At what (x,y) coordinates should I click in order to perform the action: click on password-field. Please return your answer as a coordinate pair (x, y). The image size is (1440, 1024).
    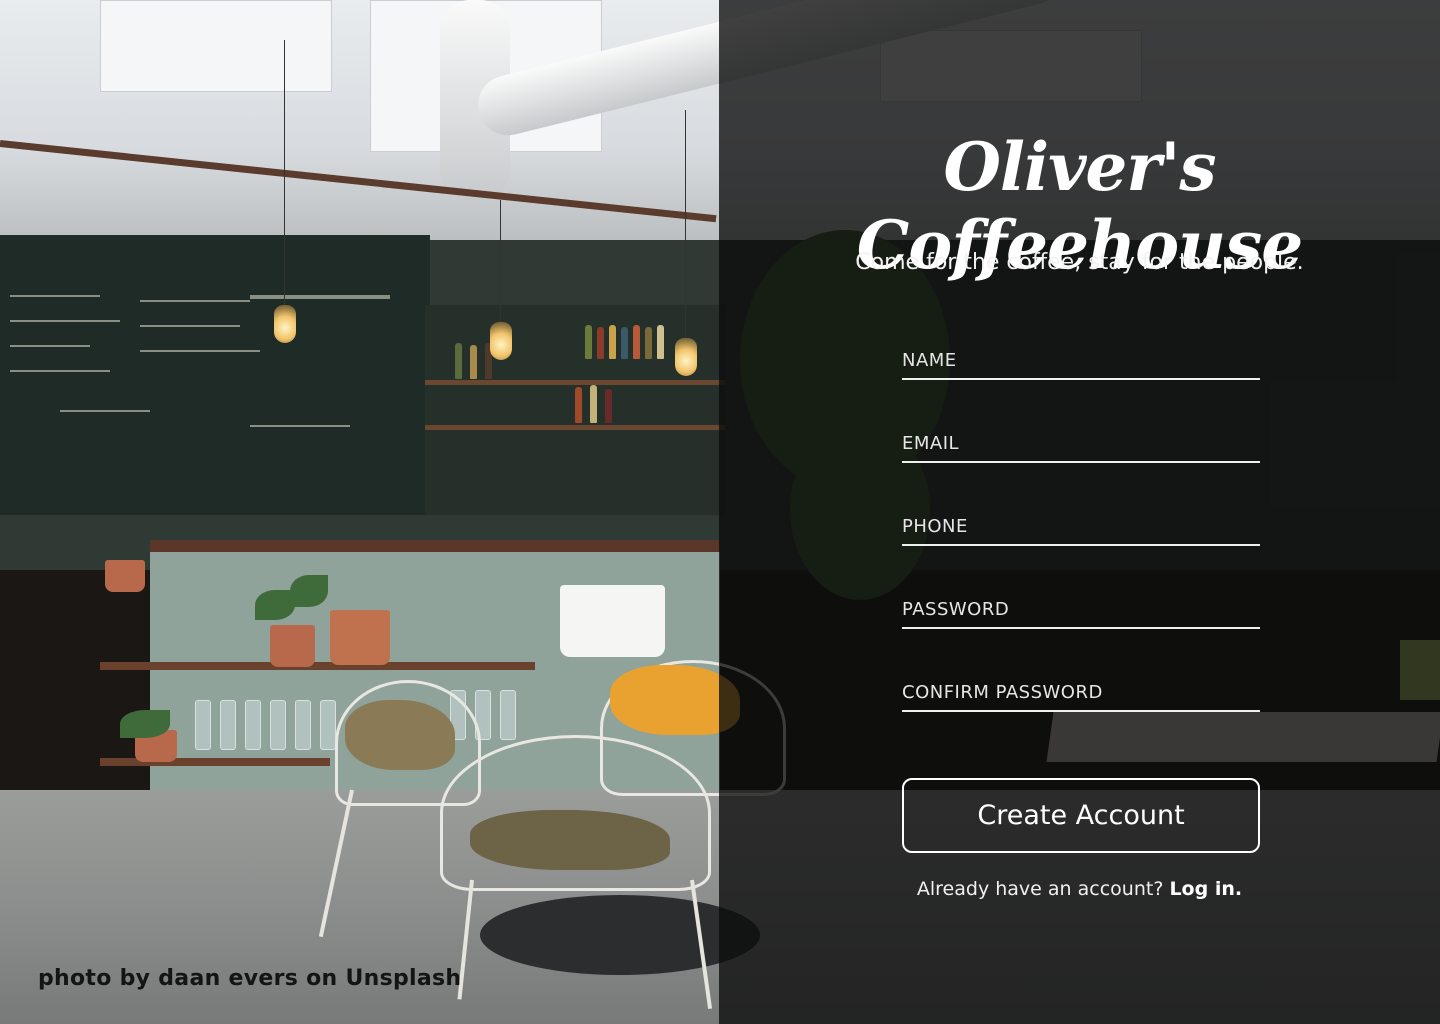
    Looking at the image, I should click on (1081, 610).